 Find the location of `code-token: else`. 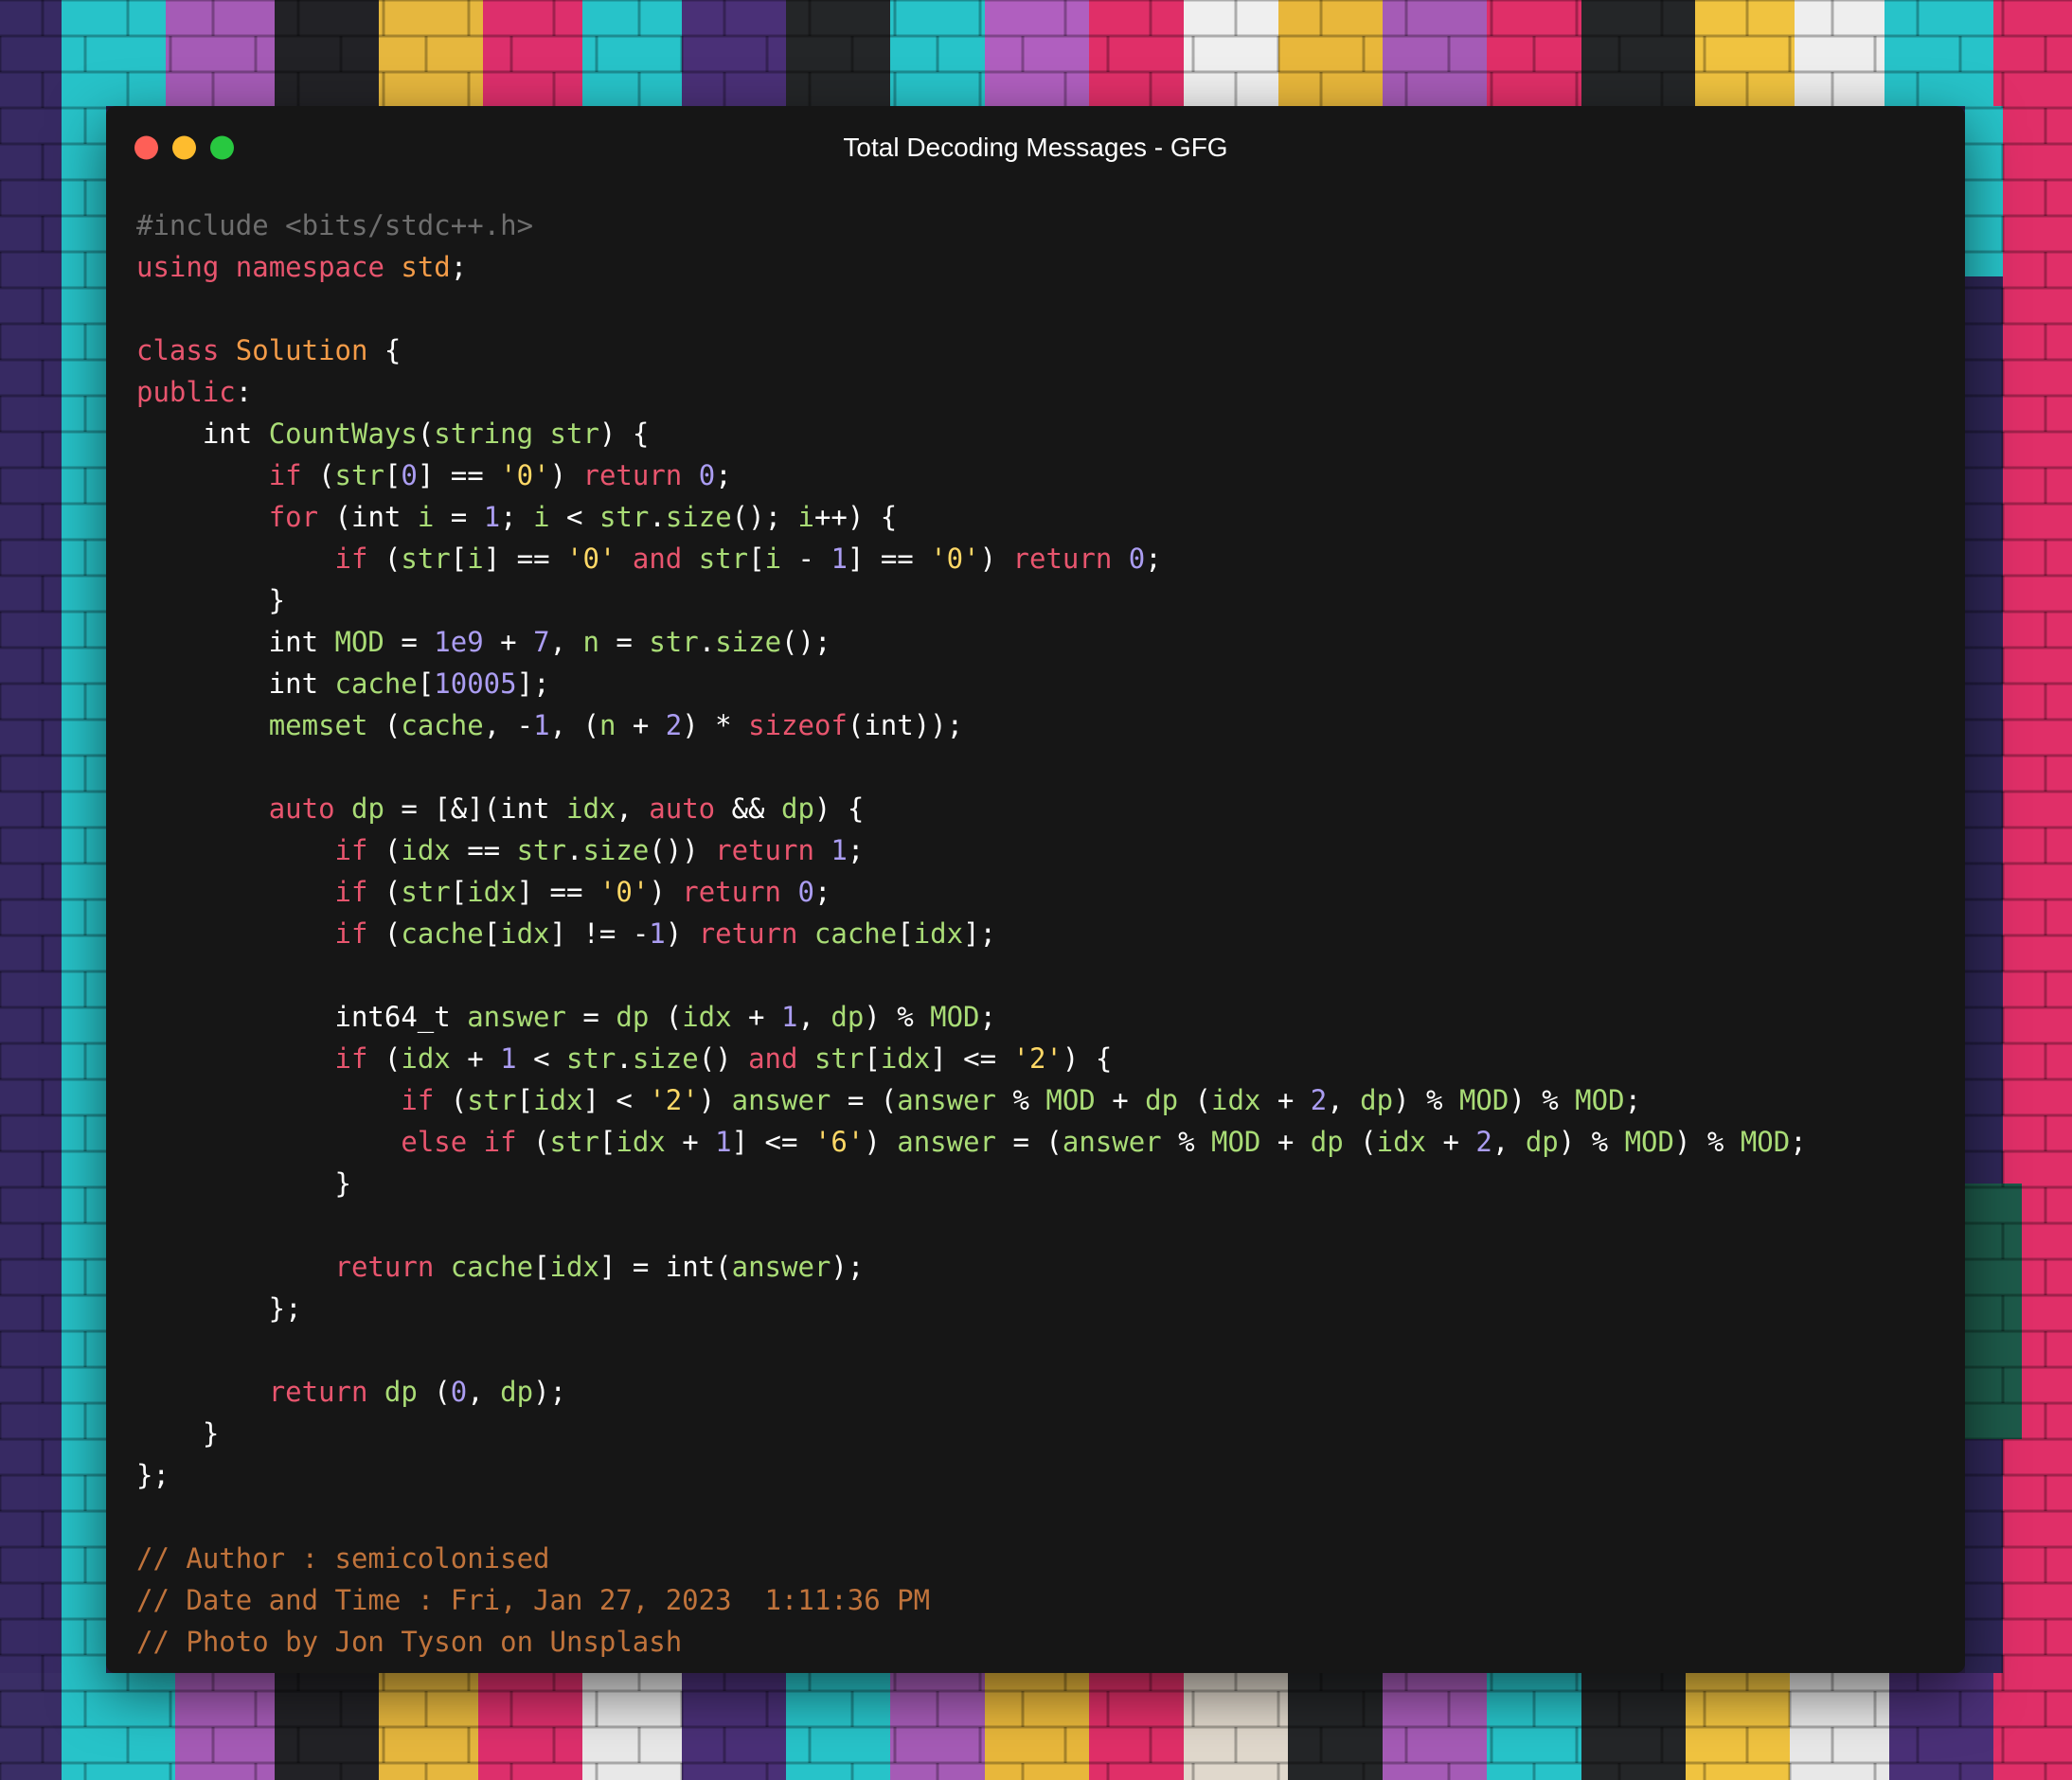

code-token: else is located at coordinates (434, 1142).